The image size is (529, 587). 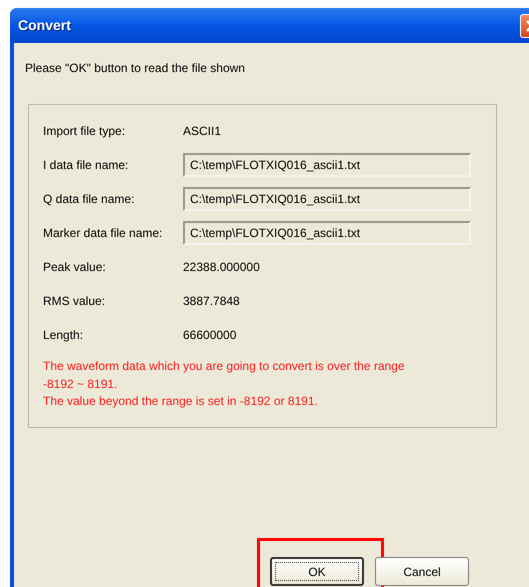 What do you see at coordinates (202, 131) in the screenshot?
I see `value-text: ASCII1` at bounding box center [202, 131].